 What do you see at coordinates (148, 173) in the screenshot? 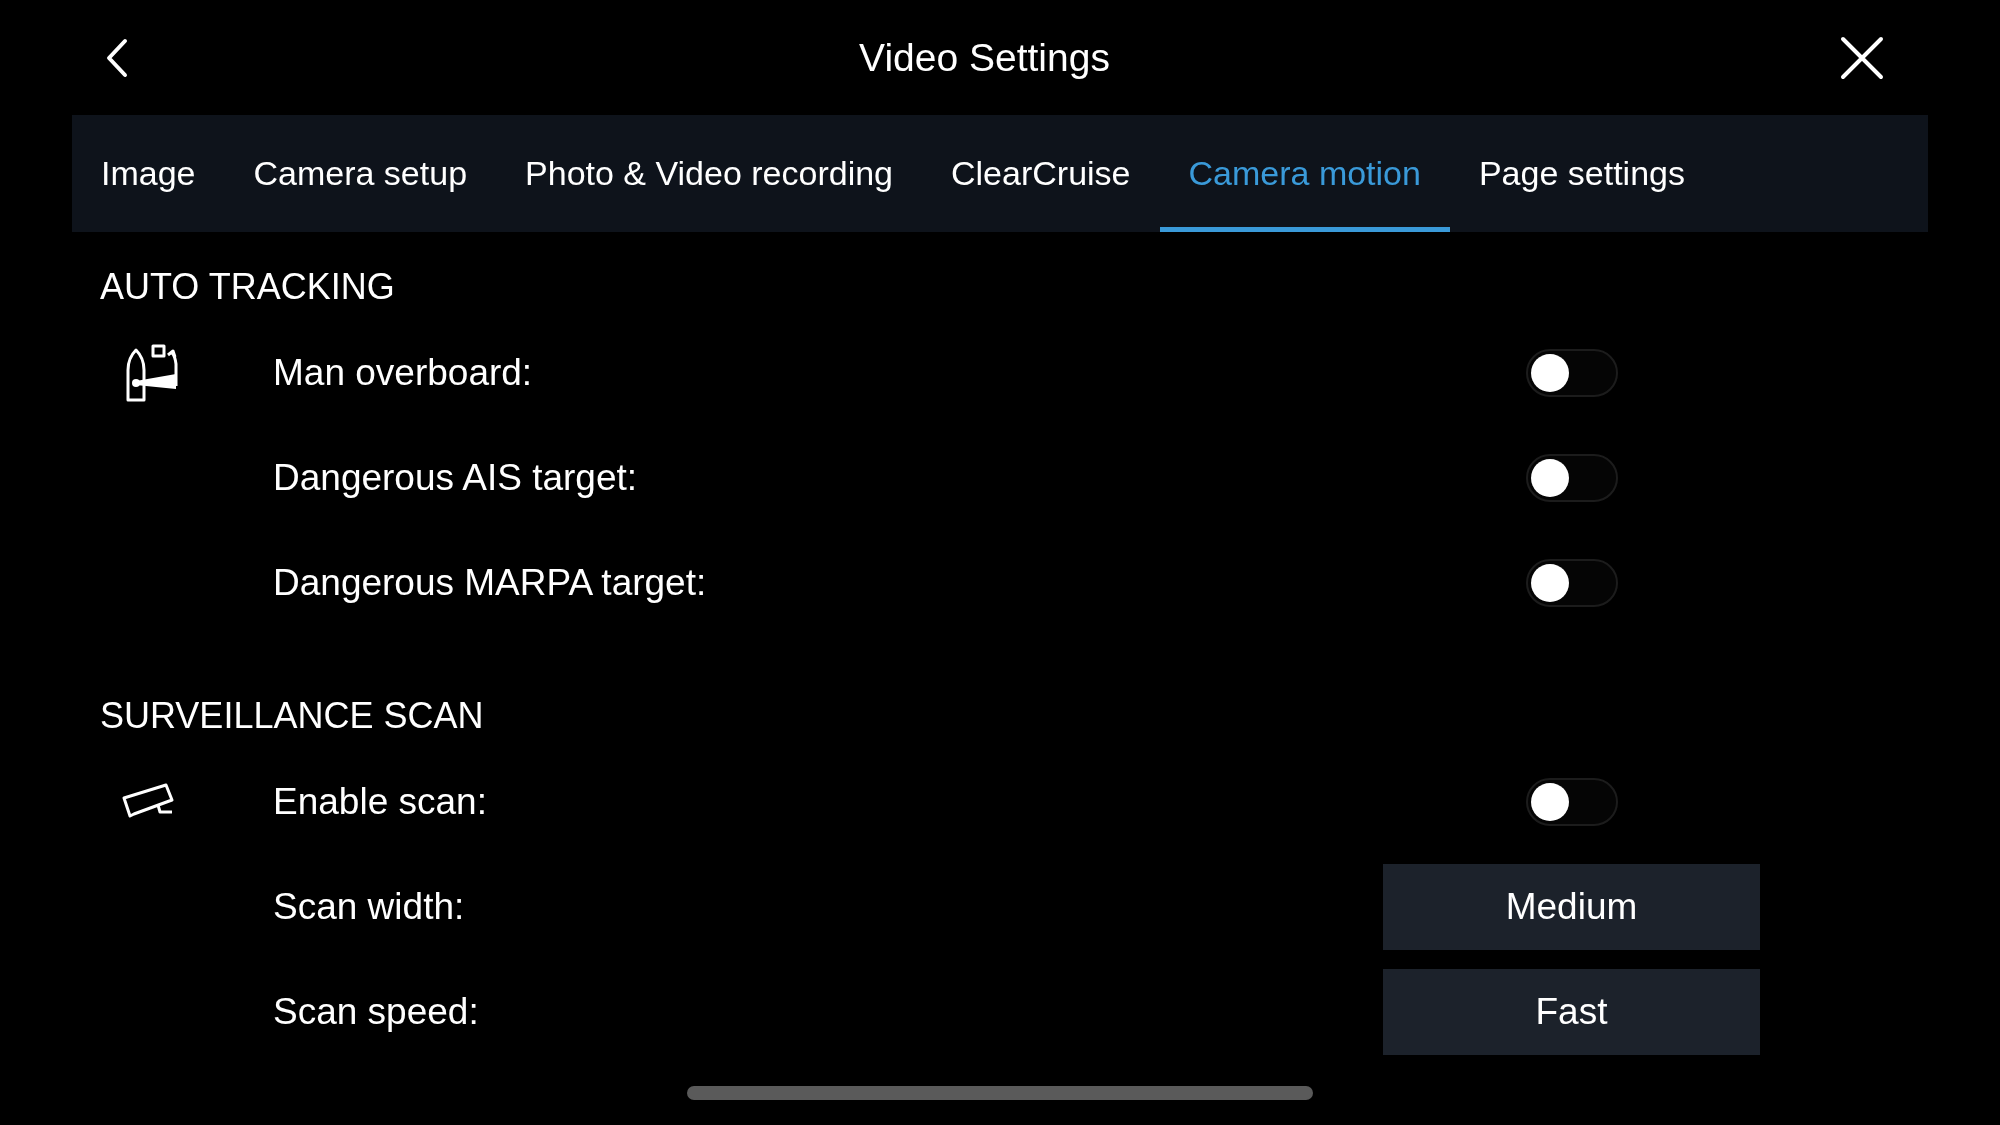
I see `tab: Image` at bounding box center [148, 173].